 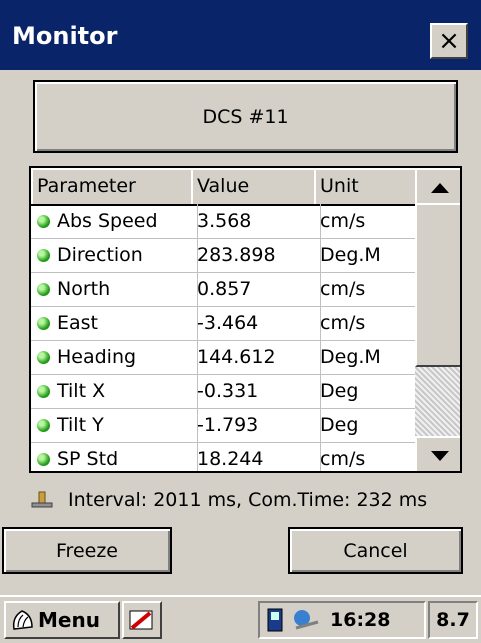 What do you see at coordinates (88, 459) in the screenshot?
I see `parameter-name: SP Std` at bounding box center [88, 459].